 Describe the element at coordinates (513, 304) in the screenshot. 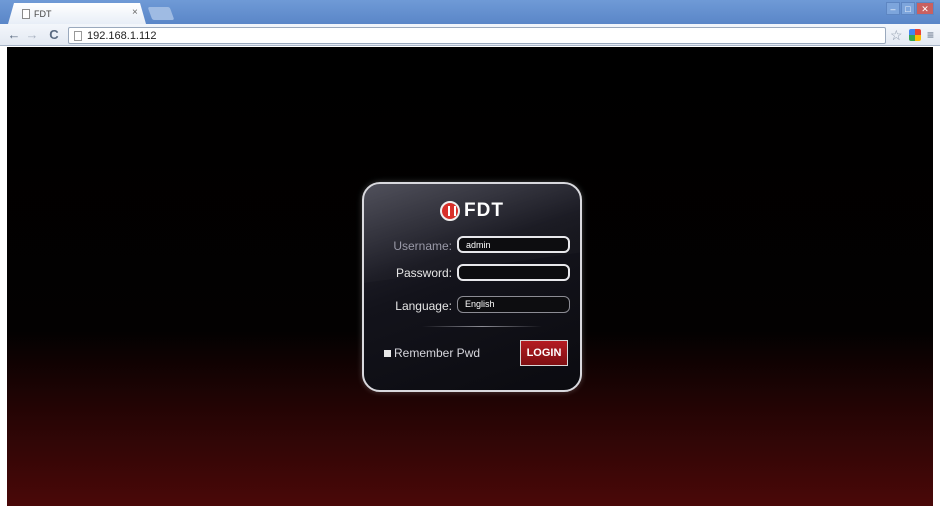

I see `language-select: English` at that location.